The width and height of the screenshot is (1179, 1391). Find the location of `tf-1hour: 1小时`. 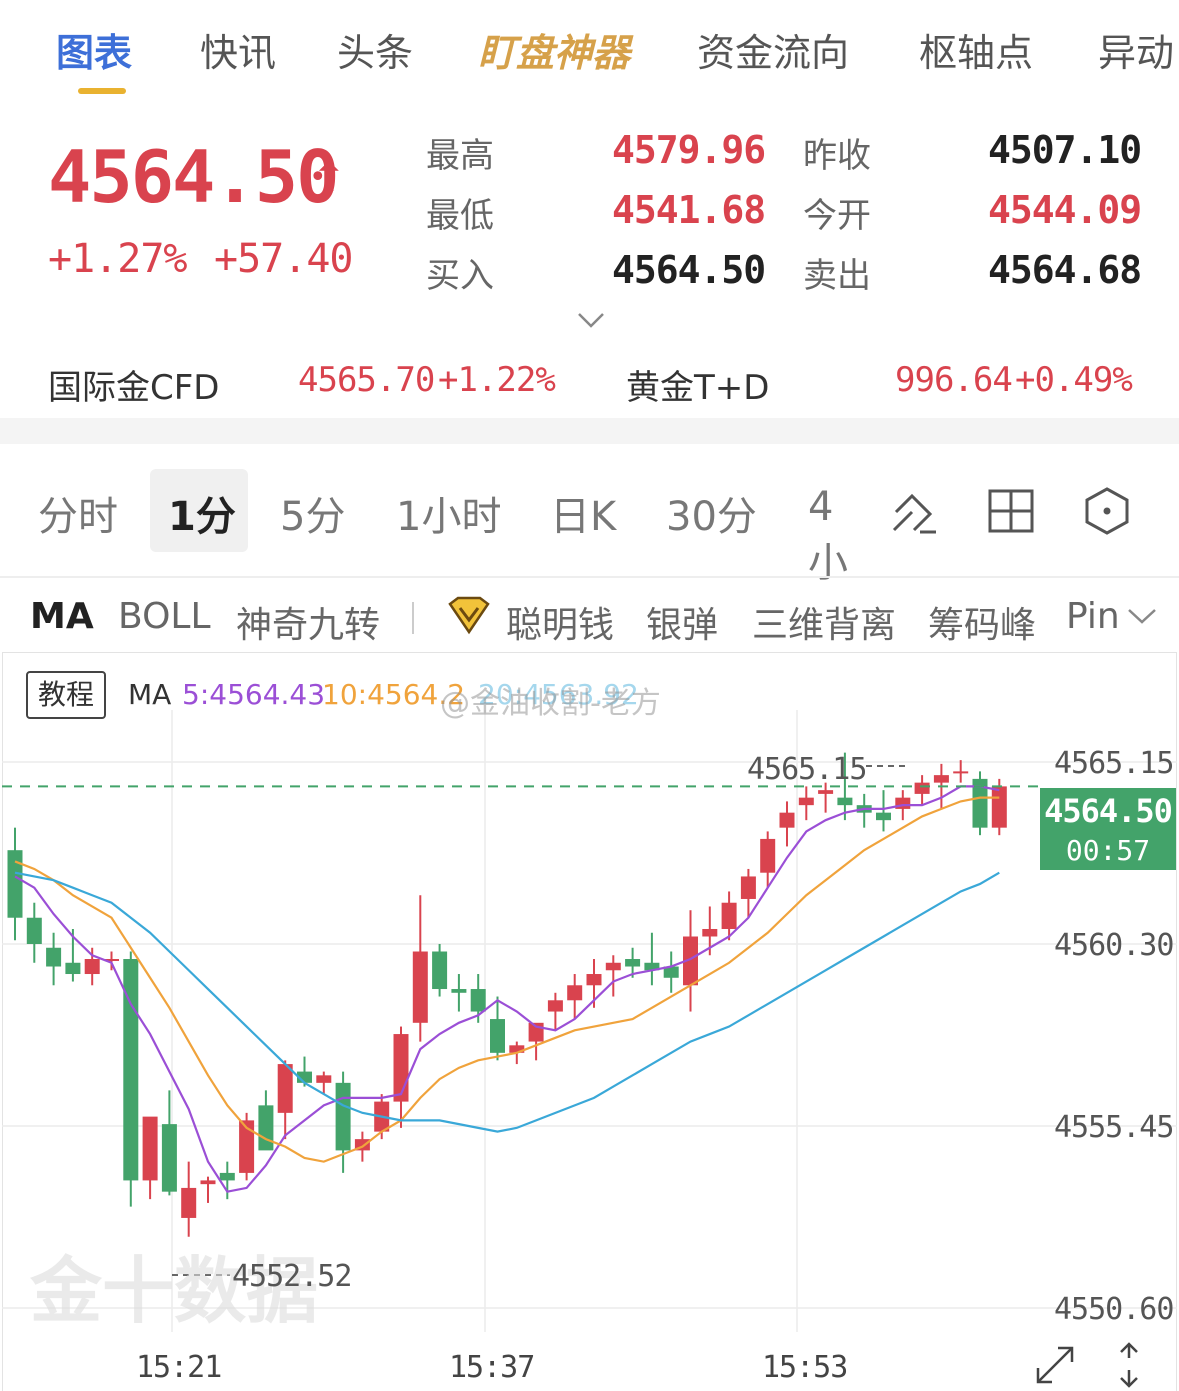

tf-1hour: 1小时 is located at coordinates (448, 513).